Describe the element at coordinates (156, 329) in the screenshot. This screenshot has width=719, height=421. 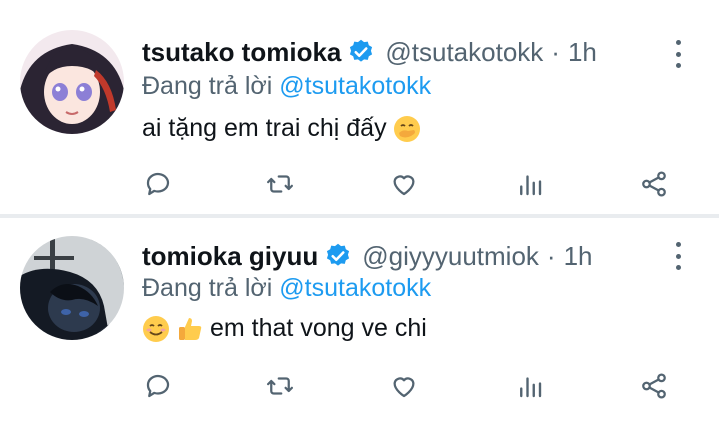
I see `smiling-face-emoji` at that location.